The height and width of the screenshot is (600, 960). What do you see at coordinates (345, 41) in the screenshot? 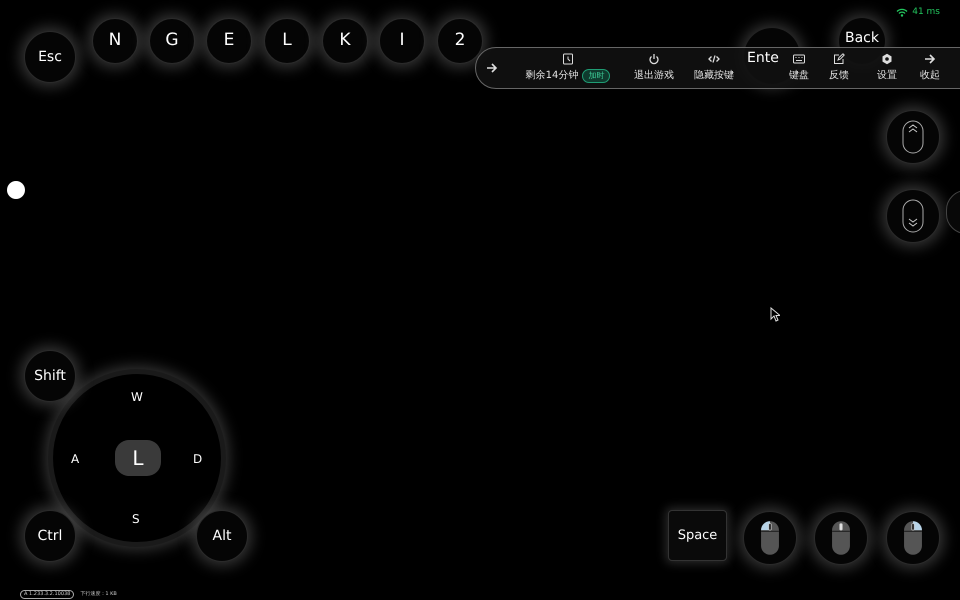
I see `key-button: K` at bounding box center [345, 41].